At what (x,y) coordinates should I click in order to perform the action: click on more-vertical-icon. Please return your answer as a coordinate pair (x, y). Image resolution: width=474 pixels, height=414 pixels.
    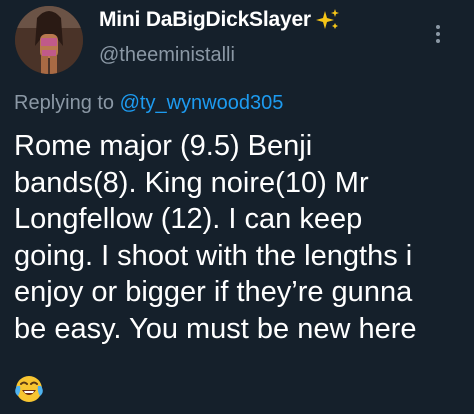
    Looking at the image, I should click on (438, 34).